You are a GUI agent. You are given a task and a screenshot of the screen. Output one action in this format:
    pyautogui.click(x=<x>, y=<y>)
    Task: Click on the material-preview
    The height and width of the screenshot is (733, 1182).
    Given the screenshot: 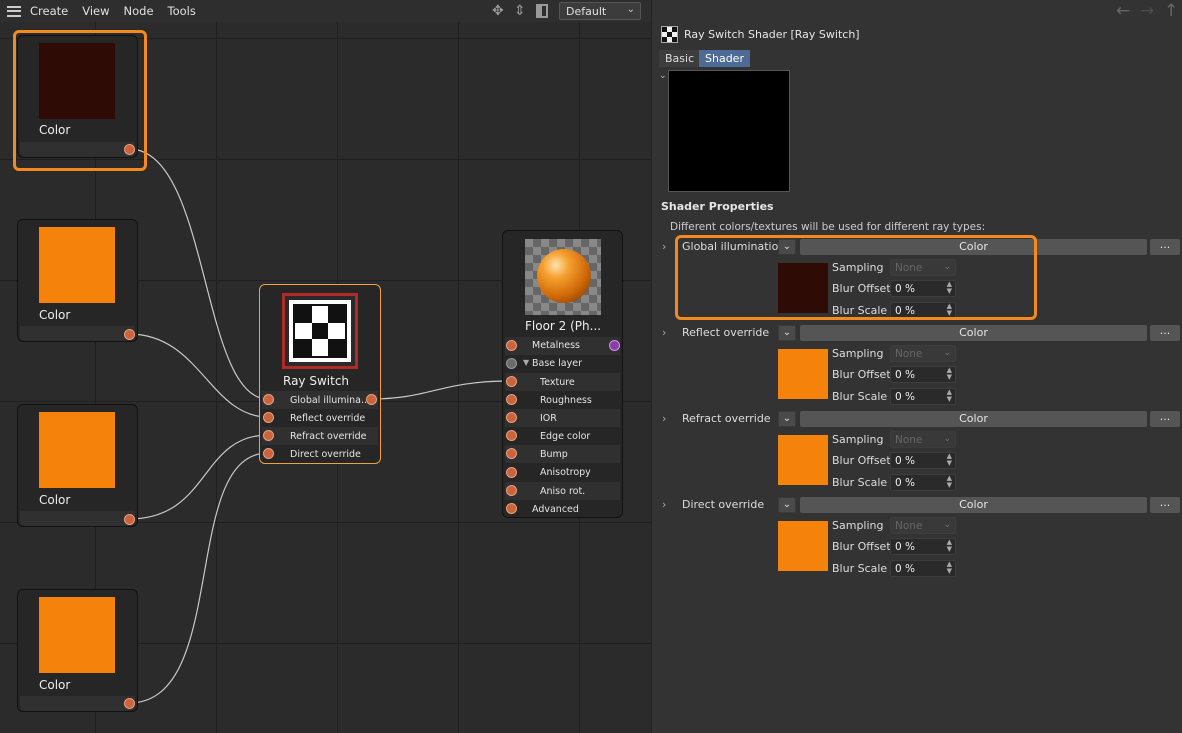 What is the action you would take?
    pyautogui.click(x=563, y=277)
    